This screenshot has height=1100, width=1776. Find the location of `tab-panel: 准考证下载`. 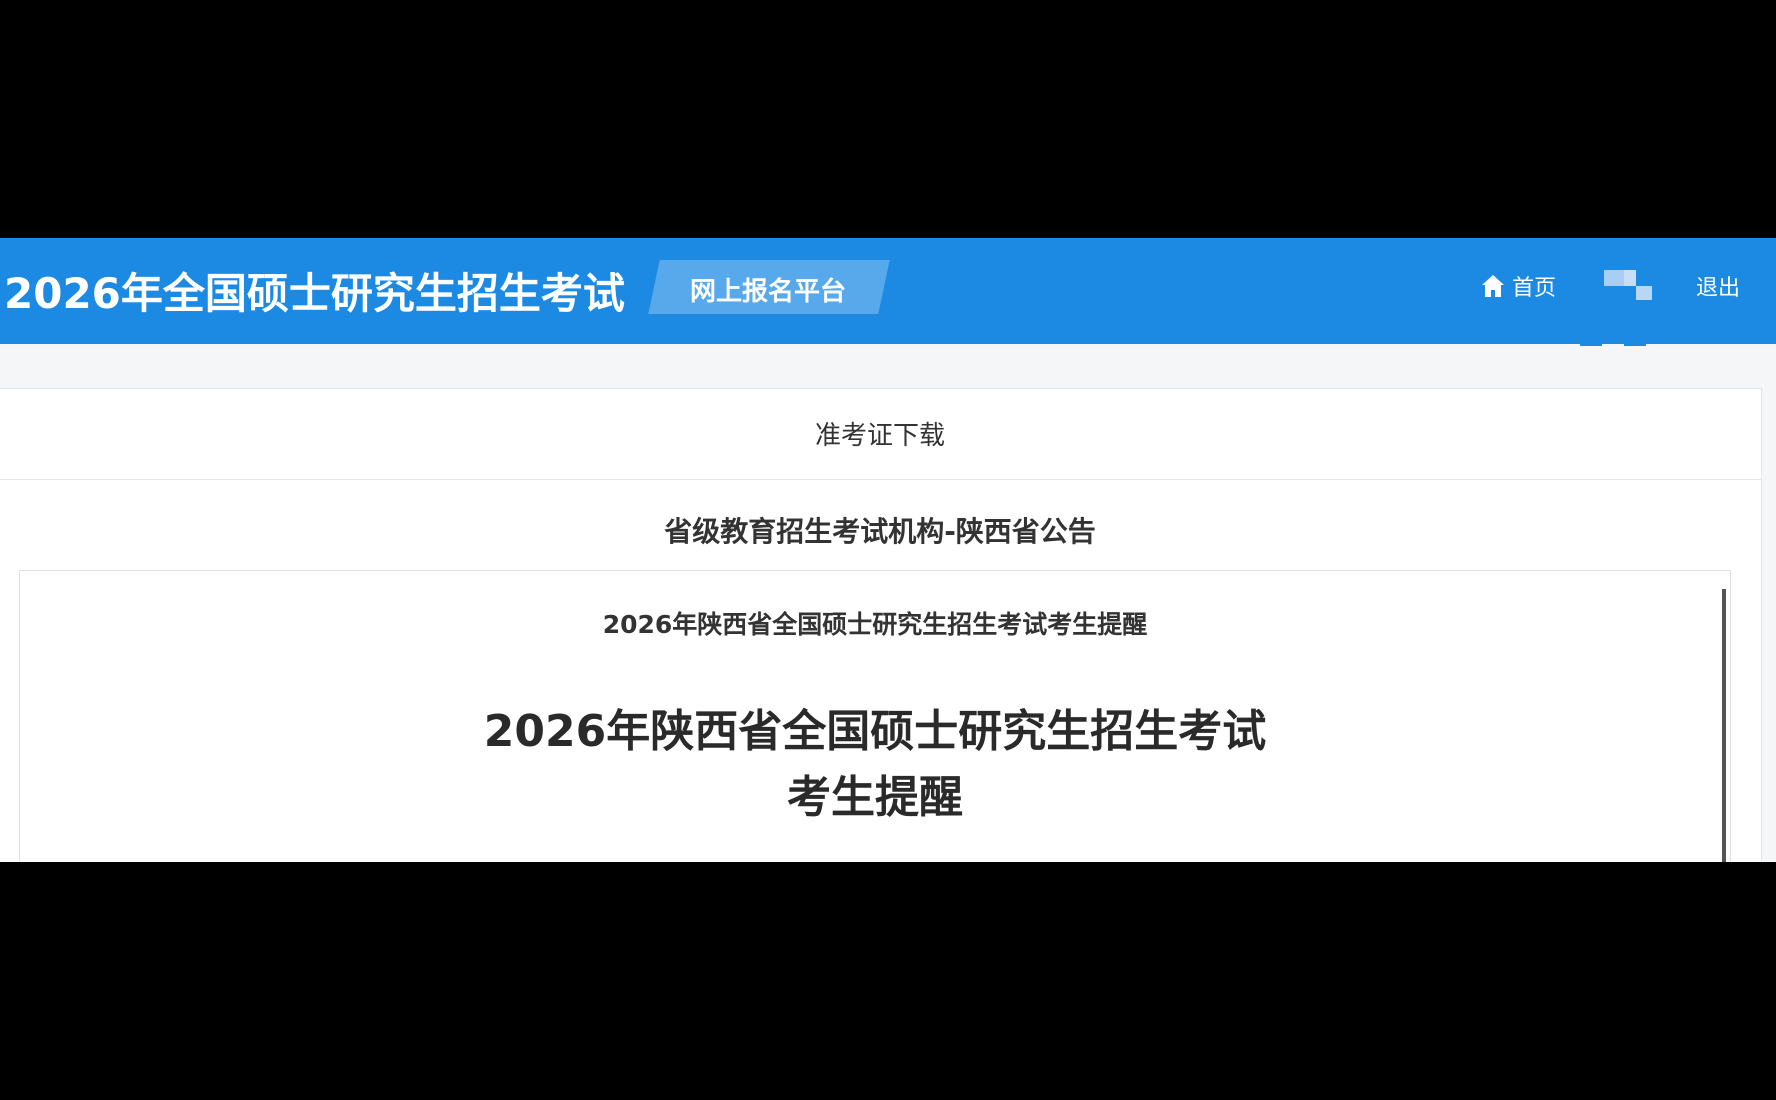

tab-panel: 准考证下载 is located at coordinates (881, 434).